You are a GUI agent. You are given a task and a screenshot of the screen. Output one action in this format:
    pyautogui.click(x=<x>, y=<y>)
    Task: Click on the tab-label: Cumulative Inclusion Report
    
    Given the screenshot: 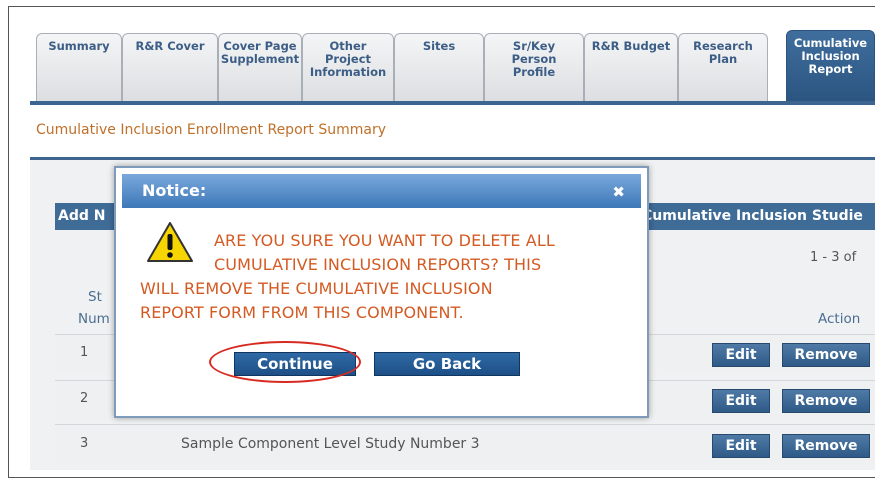 What is the action you would take?
    pyautogui.click(x=830, y=56)
    